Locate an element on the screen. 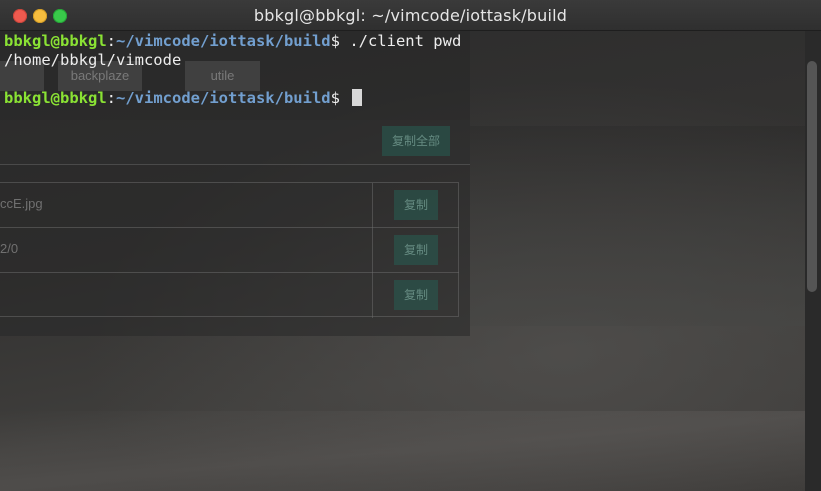  prompt-line: bbkgl@bbkgl:~/vimcode/iottask/build$ is located at coordinates (232, 98).